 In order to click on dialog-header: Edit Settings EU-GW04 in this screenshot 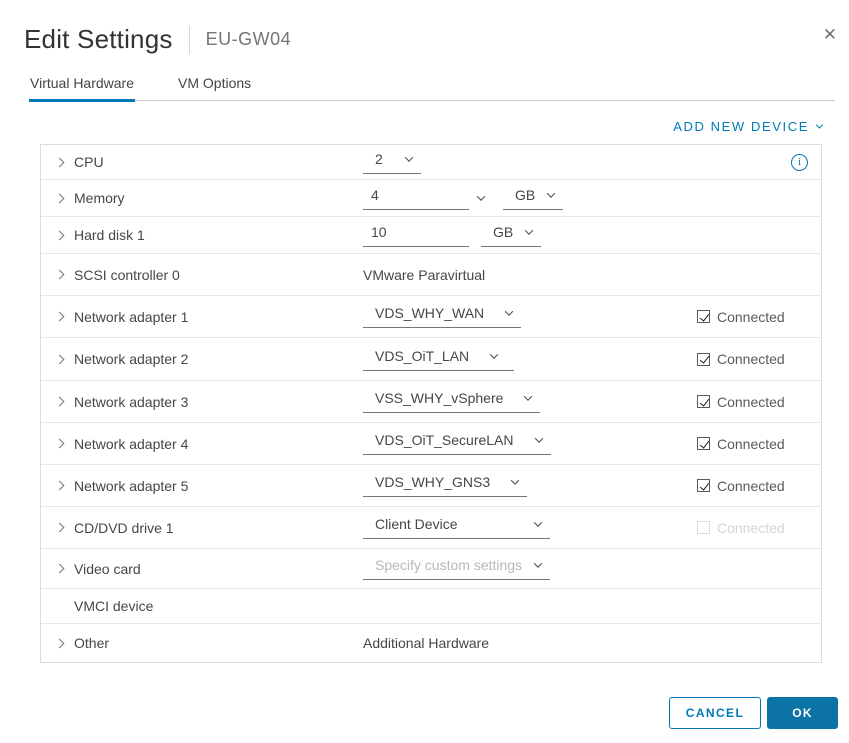, I will do `click(424, 27)`.